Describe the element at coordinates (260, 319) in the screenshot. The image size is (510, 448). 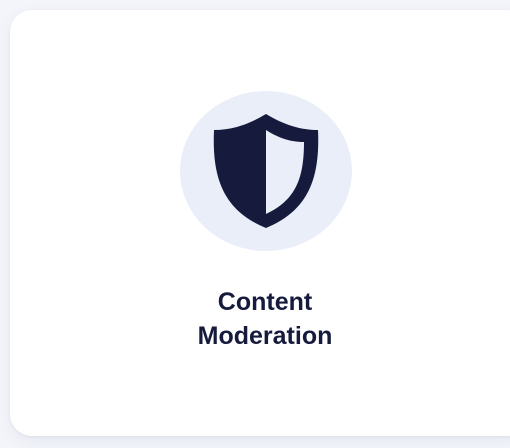
I see `card-title: Content Moderation` at that location.